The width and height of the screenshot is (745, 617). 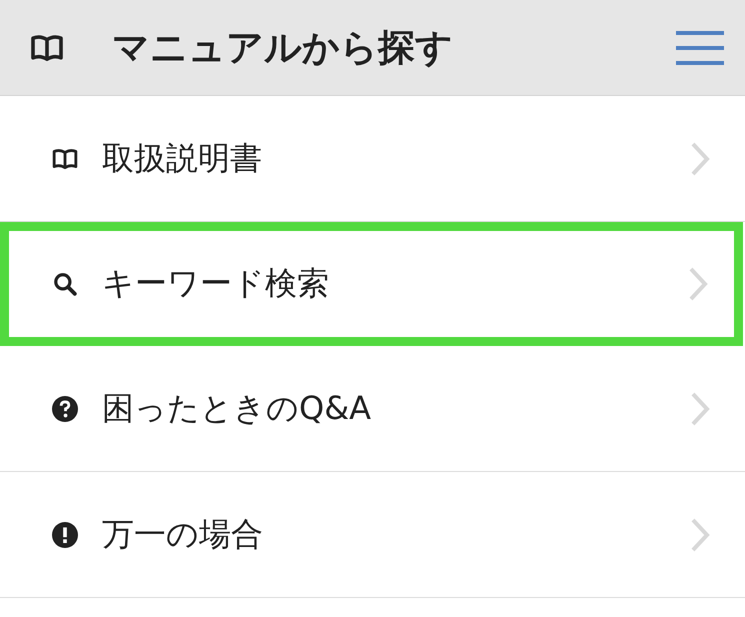 I want to click on question-icon, so click(x=65, y=409).